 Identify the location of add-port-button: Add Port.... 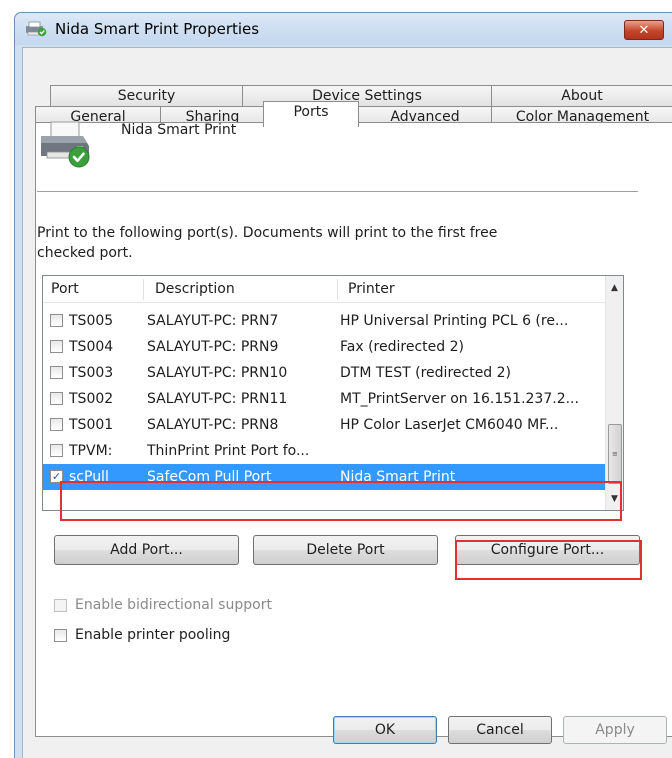
(146, 550).